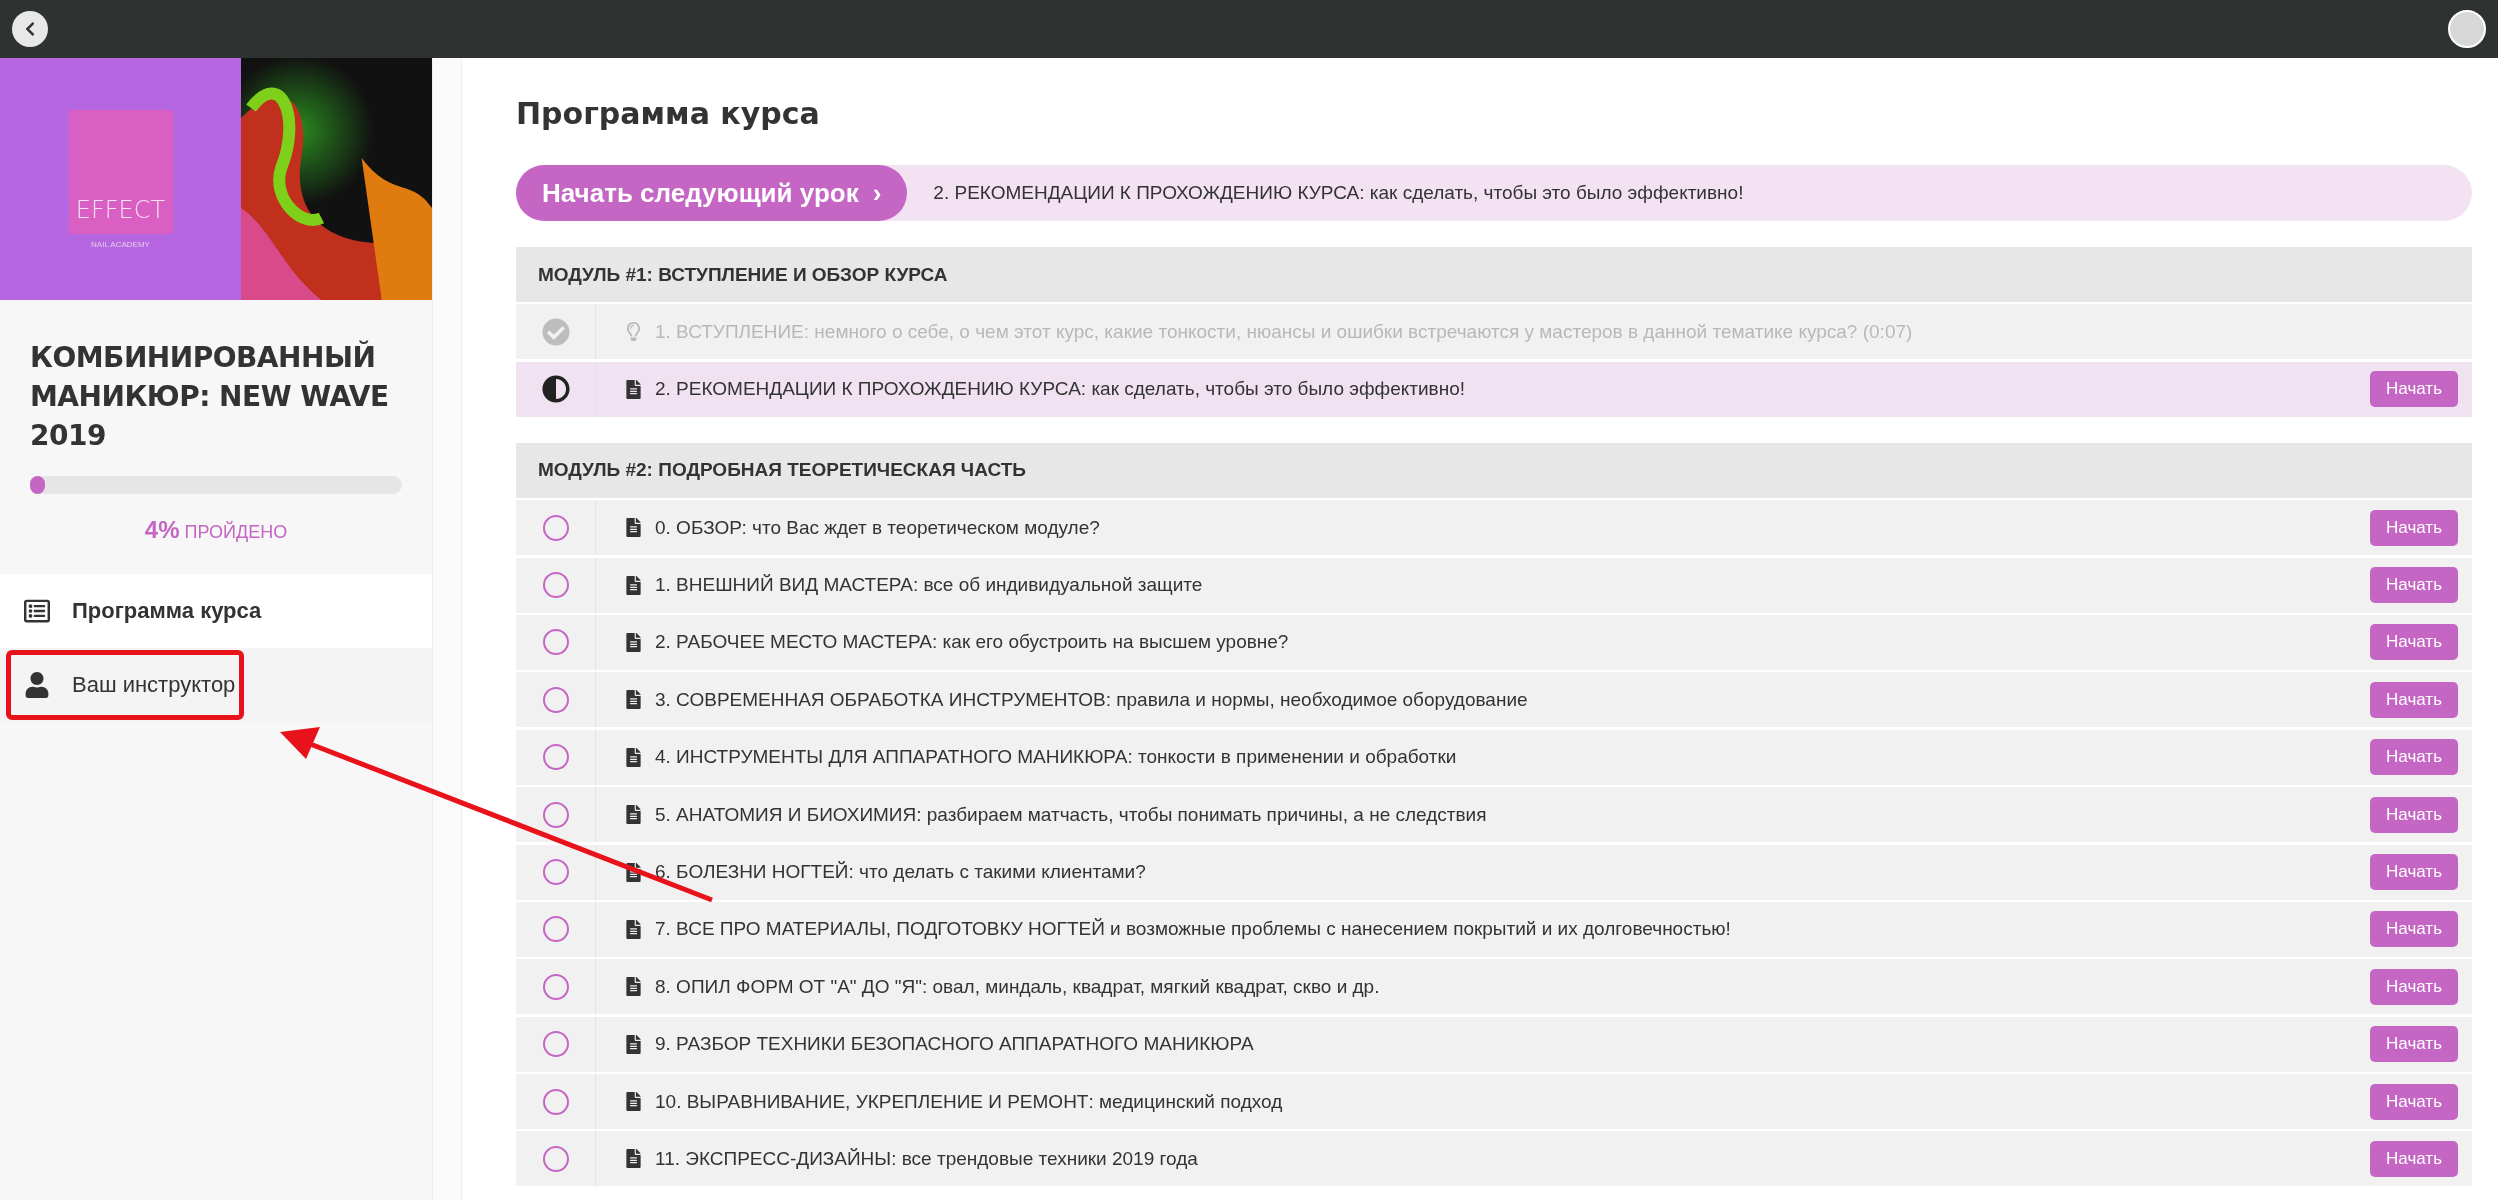  Describe the element at coordinates (1494, 987) in the screenshot. I see `lesson-row: 8. ОПИЛ ФОРМ ОТ "А" ДО "Я": овал, миндаль, квадрат, мягкий квадрат, скво и др. Начать` at that location.